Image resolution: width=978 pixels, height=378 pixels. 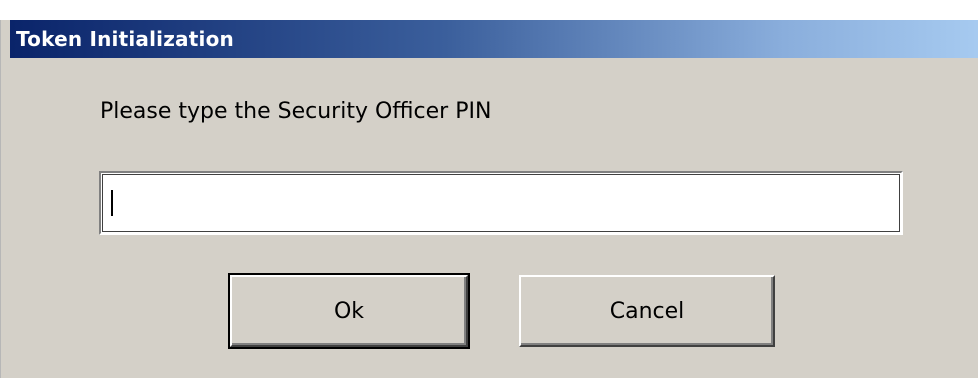 What do you see at coordinates (125, 39) in the screenshot?
I see `dialog-title: Token Initialization` at bounding box center [125, 39].